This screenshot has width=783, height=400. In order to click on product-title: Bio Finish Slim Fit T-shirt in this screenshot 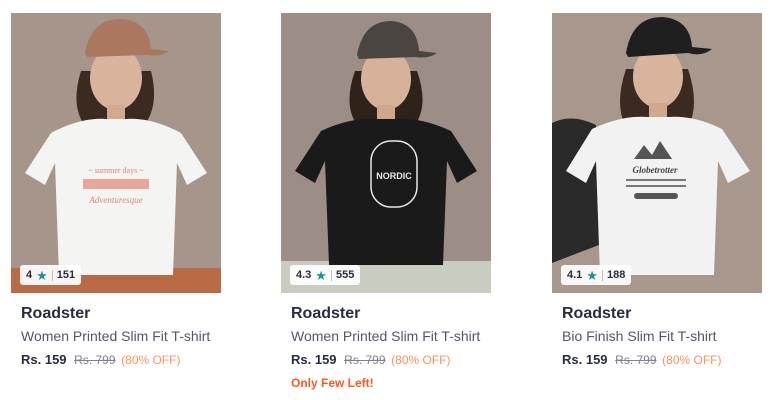, I will do `click(657, 336)`.